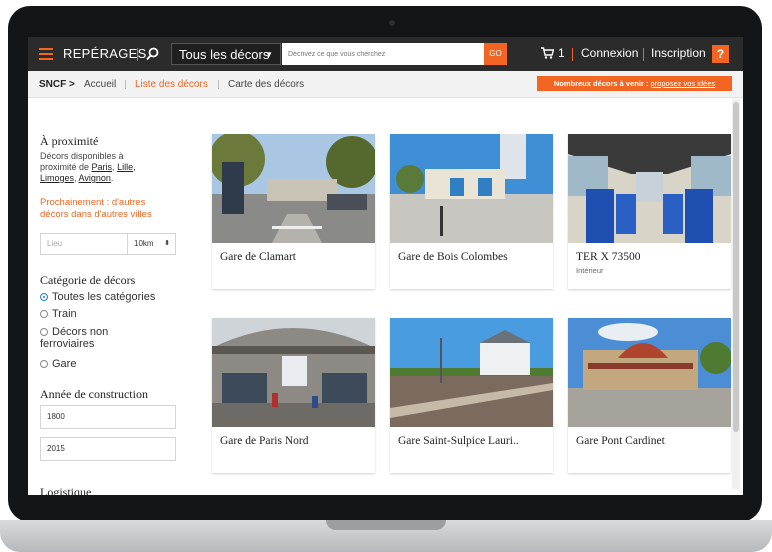 This screenshot has height=552, width=772. I want to click on breadcrumb-sncf: SNCF >, so click(57, 84).